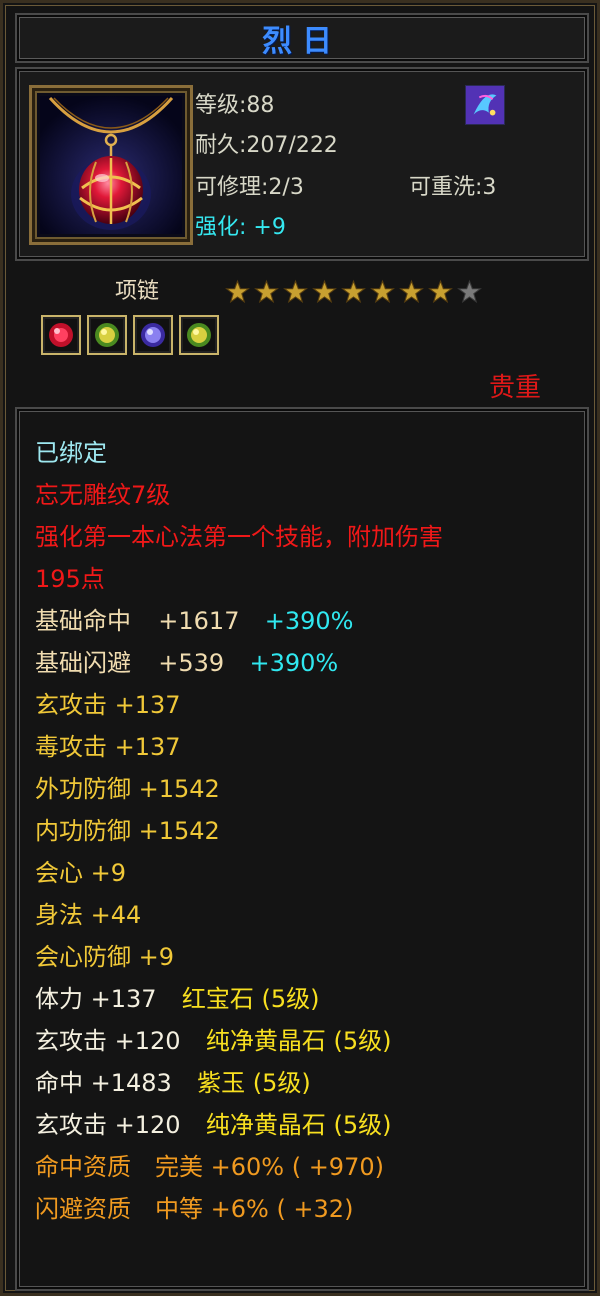 The width and height of the screenshot is (600, 1296). I want to click on effect-line-2: 195点, so click(70, 579).